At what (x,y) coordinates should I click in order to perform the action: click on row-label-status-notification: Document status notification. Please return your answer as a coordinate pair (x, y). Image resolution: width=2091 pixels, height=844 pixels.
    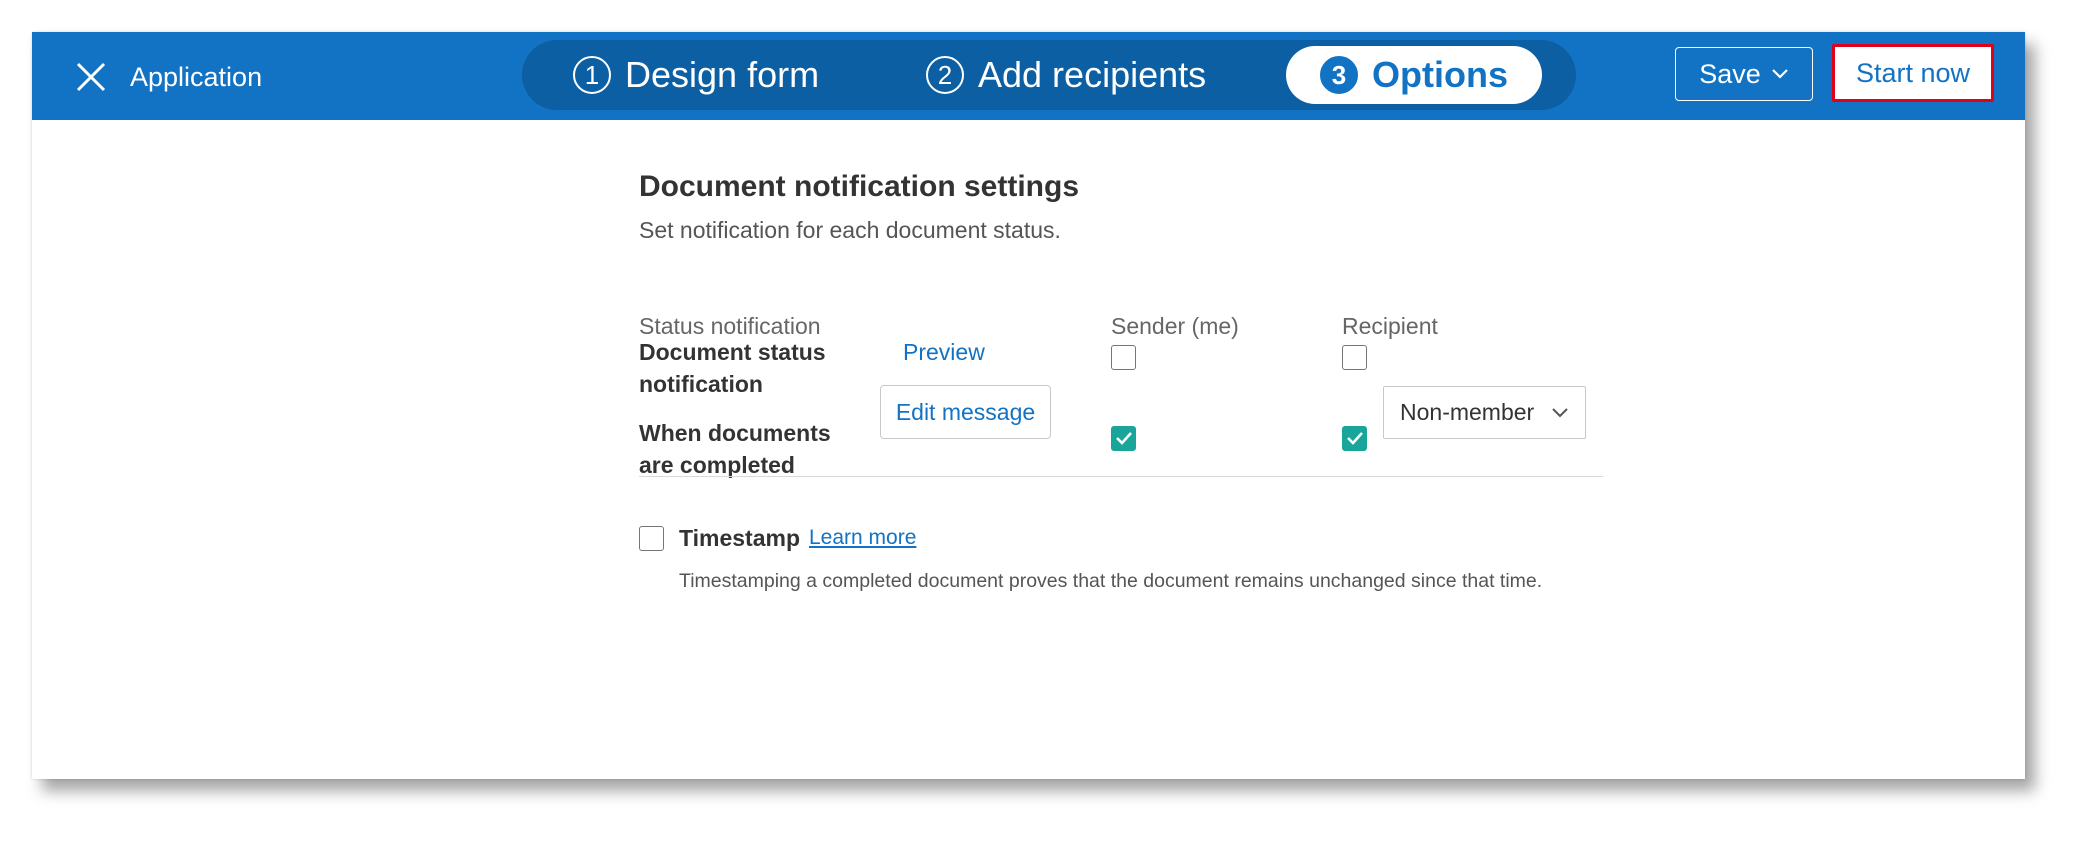
    Looking at the image, I should click on (732, 368).